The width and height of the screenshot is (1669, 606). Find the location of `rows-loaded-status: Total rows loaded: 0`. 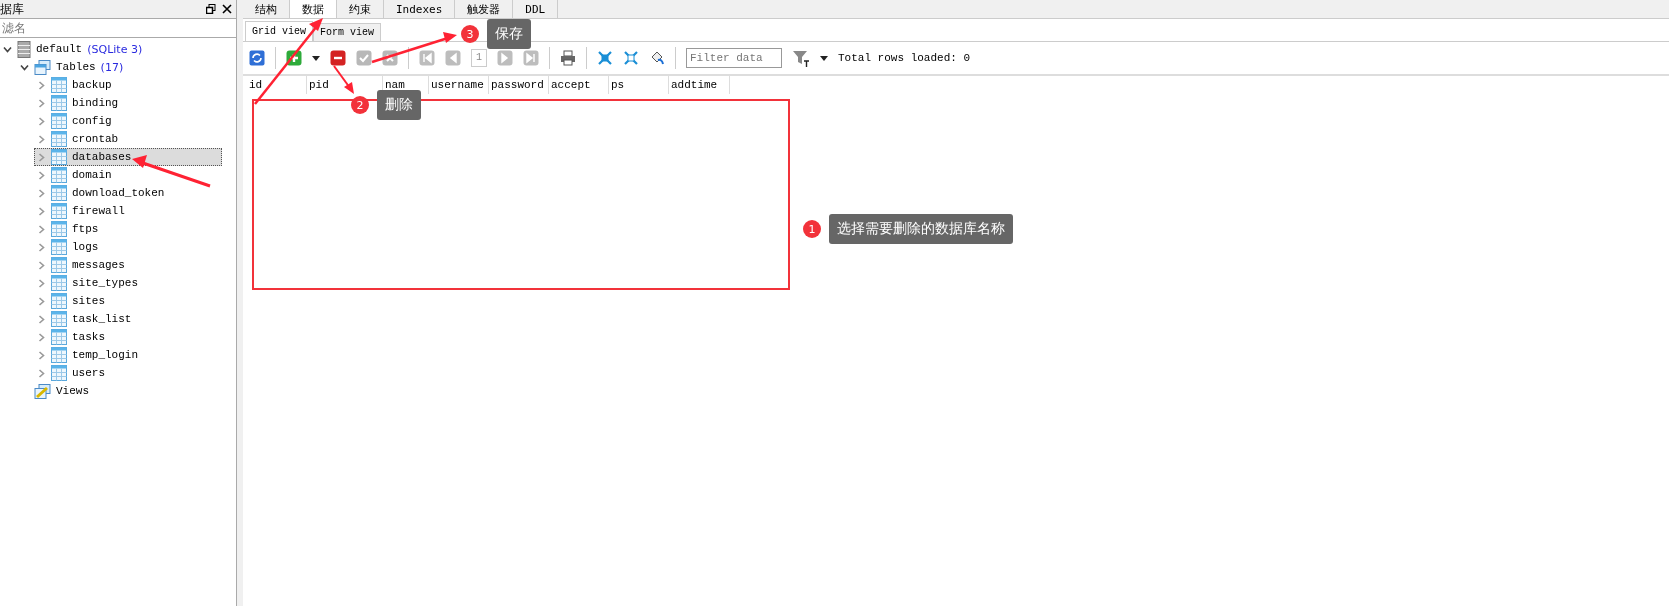

rows-loaded-status: Total rows loaded: 0 is located at coordinates (904, 58).